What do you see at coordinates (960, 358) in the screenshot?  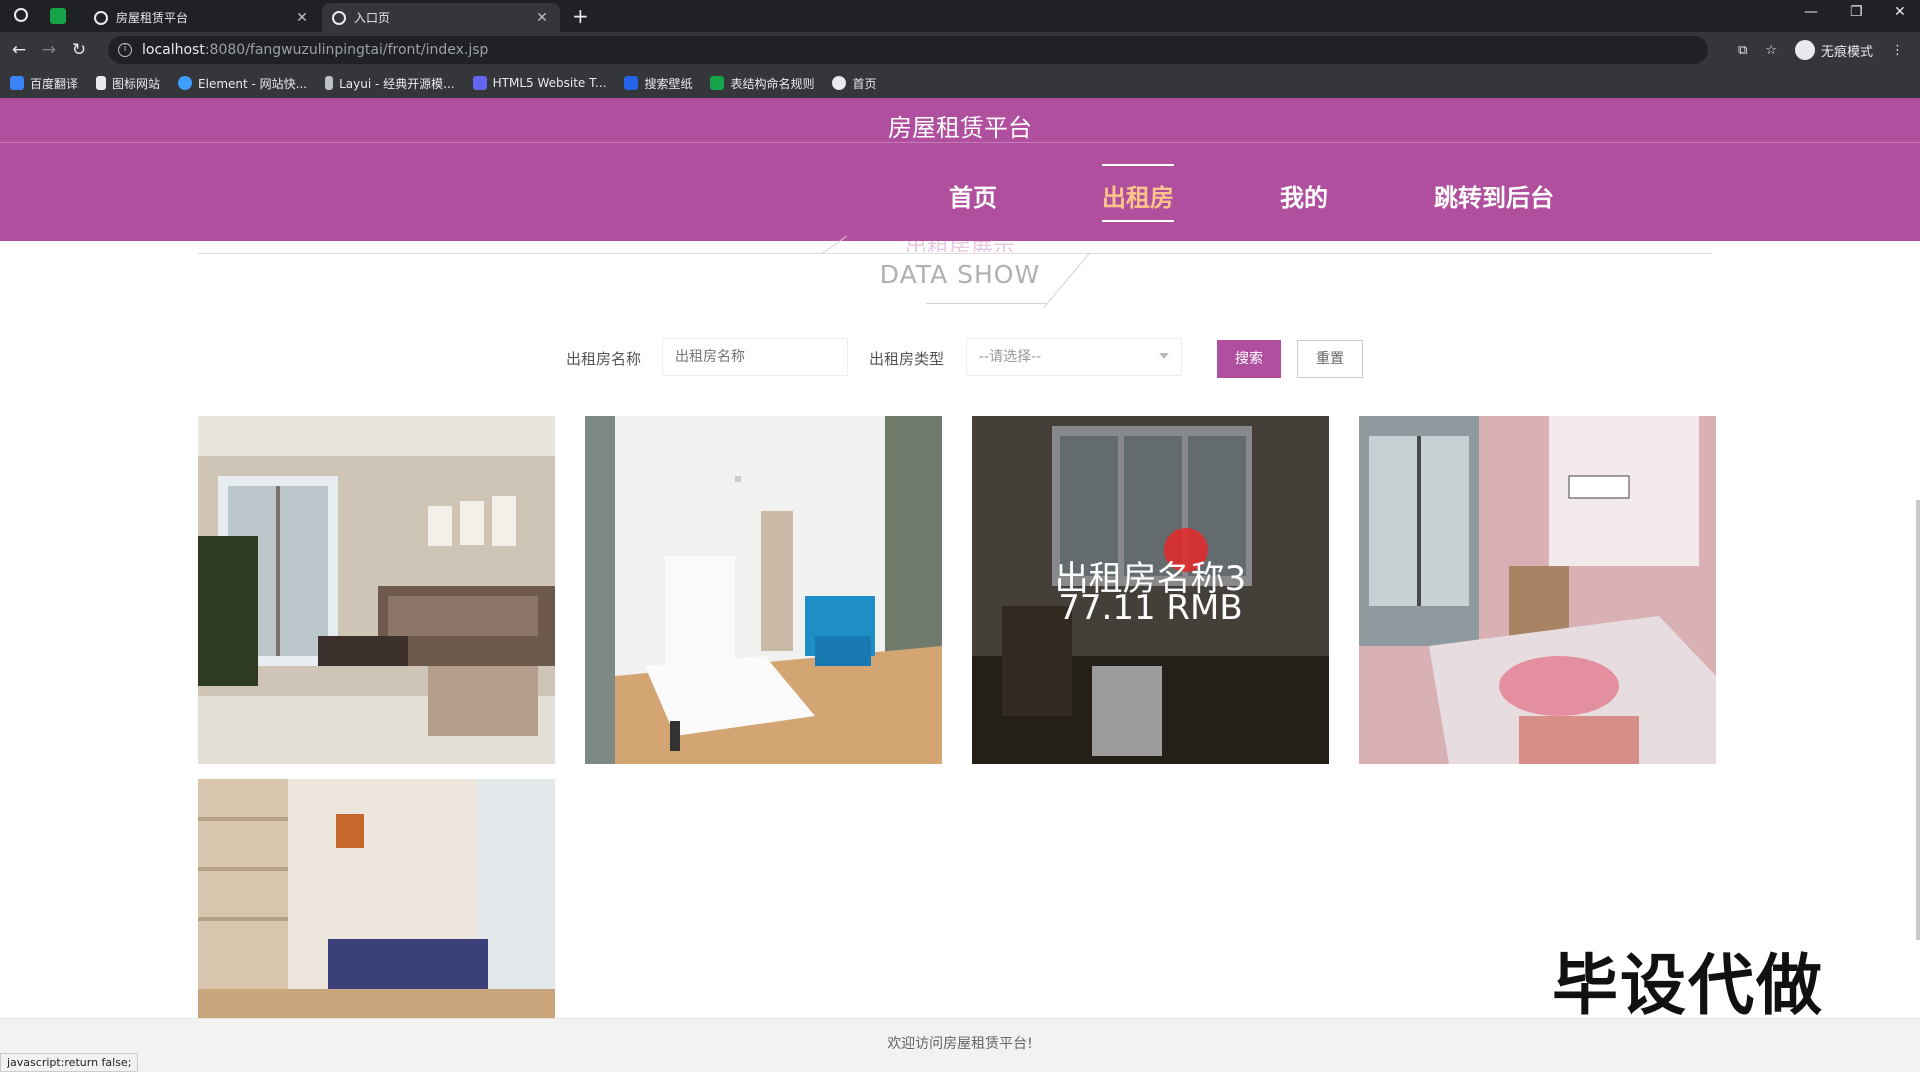 I see `search-form: 出租房名称 出租房类型 --请选择-- 搜索 重置` at bounding box center [960, 358].